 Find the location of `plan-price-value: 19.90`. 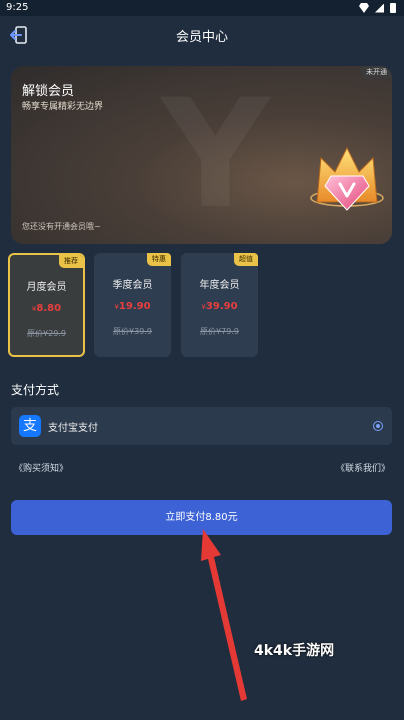

plan-price-value: 19.90 is located at coordinates (134, 306).